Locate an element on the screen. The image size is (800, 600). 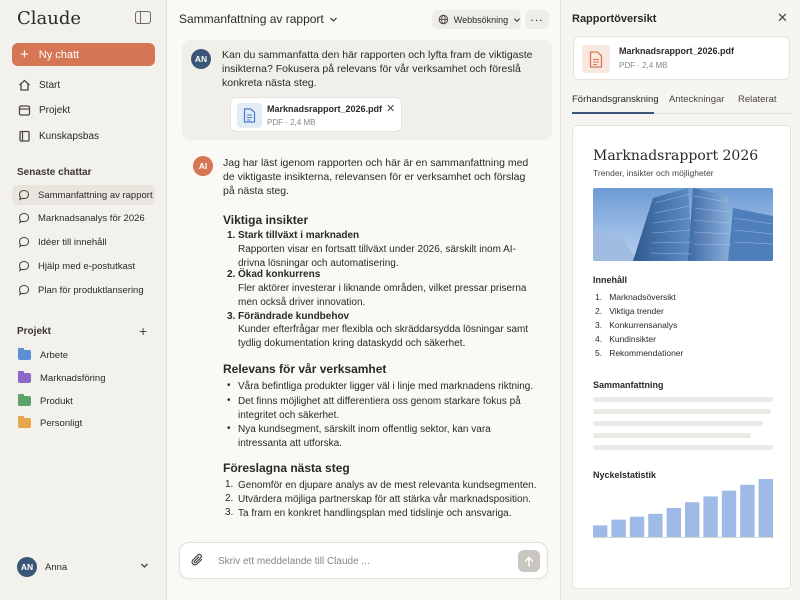
chat-item: Hjälp med e-postutkast is located at coordinates (83, 266).